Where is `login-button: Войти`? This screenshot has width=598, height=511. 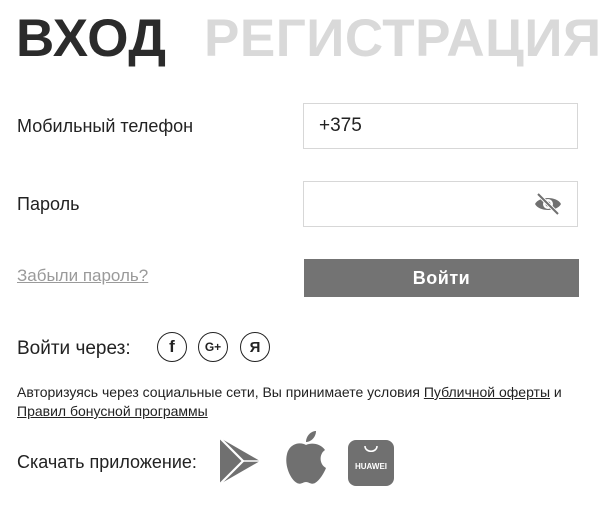
login-button: Войти is located at coordinates (441, 278).